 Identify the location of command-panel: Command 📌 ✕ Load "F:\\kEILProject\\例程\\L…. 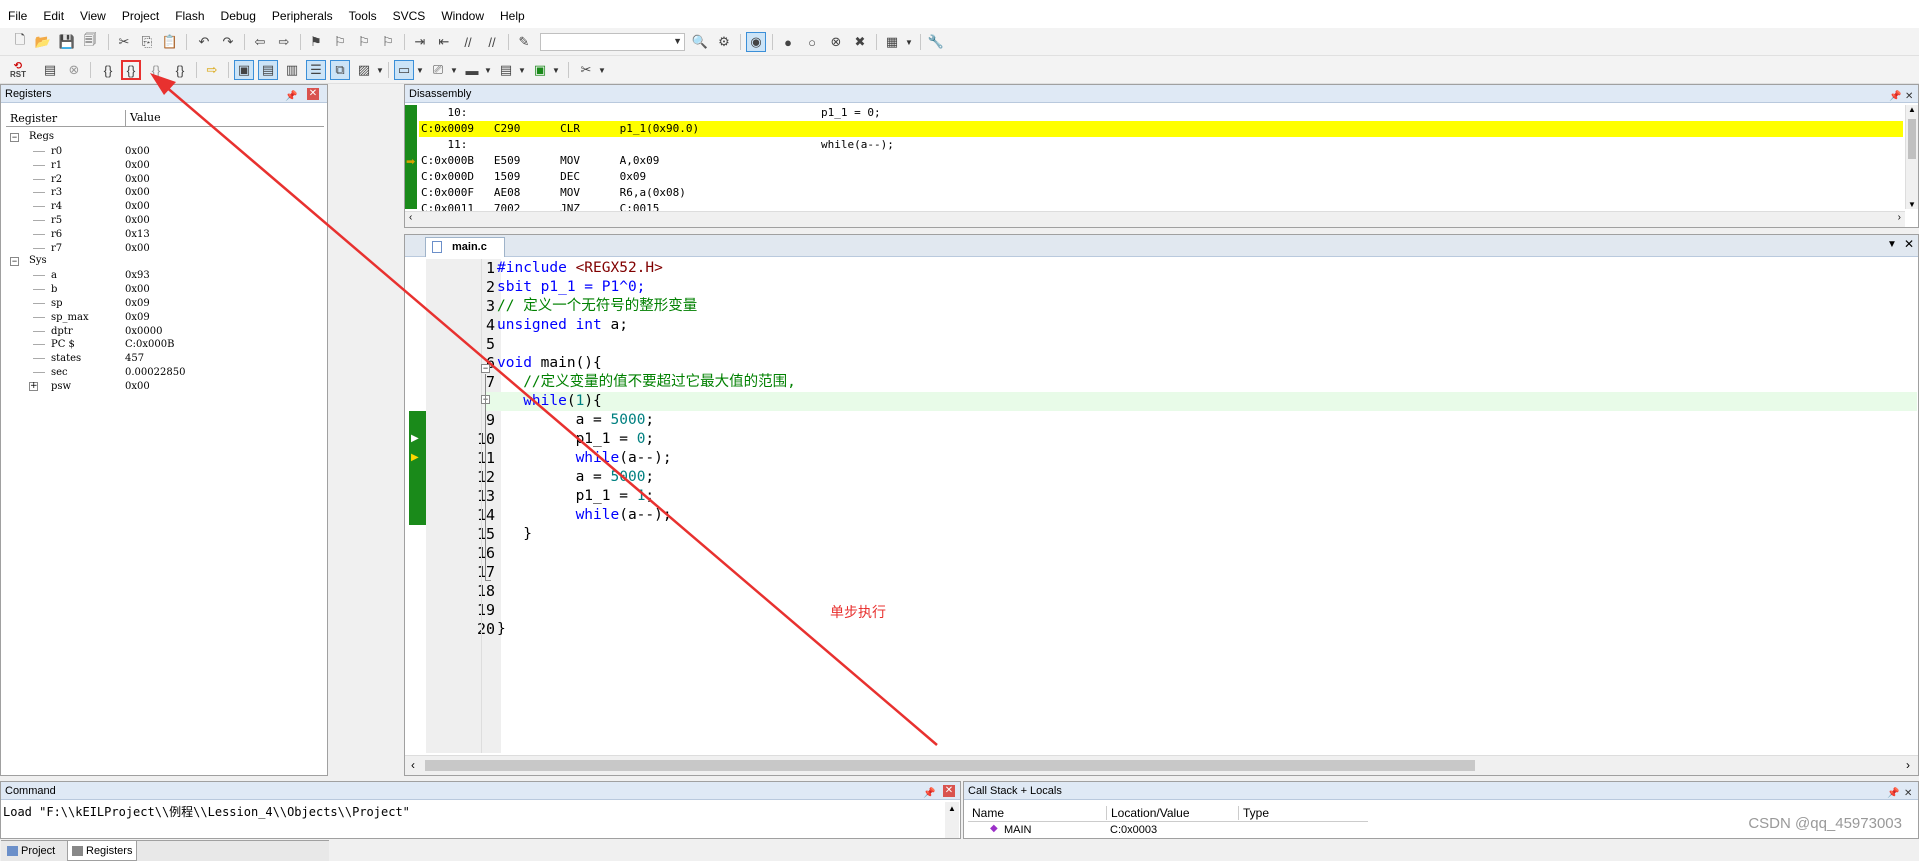
(480, 810).